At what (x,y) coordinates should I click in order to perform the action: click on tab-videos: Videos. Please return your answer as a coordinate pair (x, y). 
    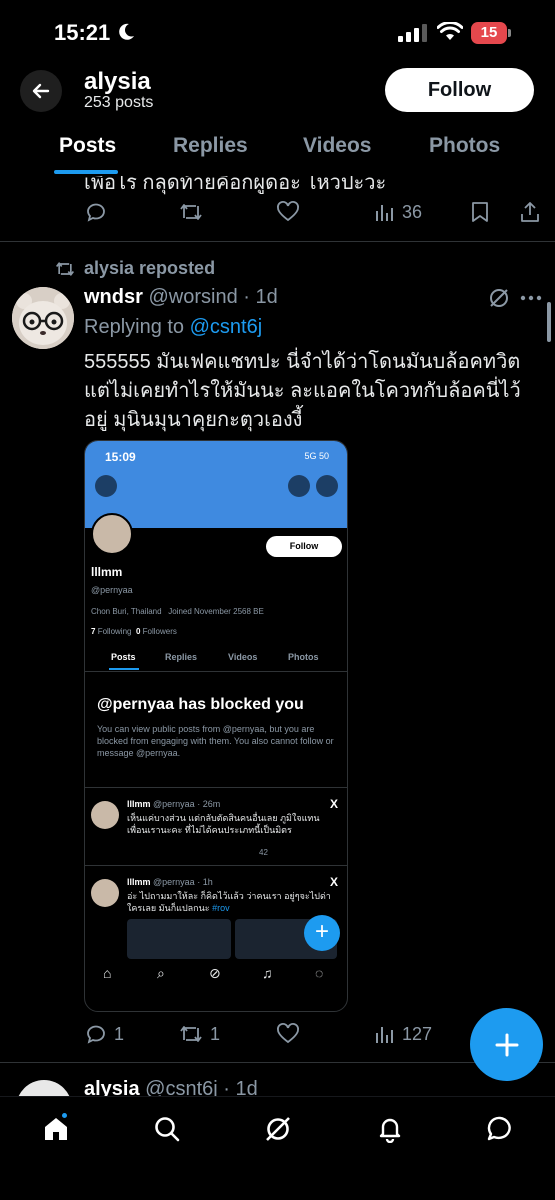
    Looking at the image, I should click on (337, 146).